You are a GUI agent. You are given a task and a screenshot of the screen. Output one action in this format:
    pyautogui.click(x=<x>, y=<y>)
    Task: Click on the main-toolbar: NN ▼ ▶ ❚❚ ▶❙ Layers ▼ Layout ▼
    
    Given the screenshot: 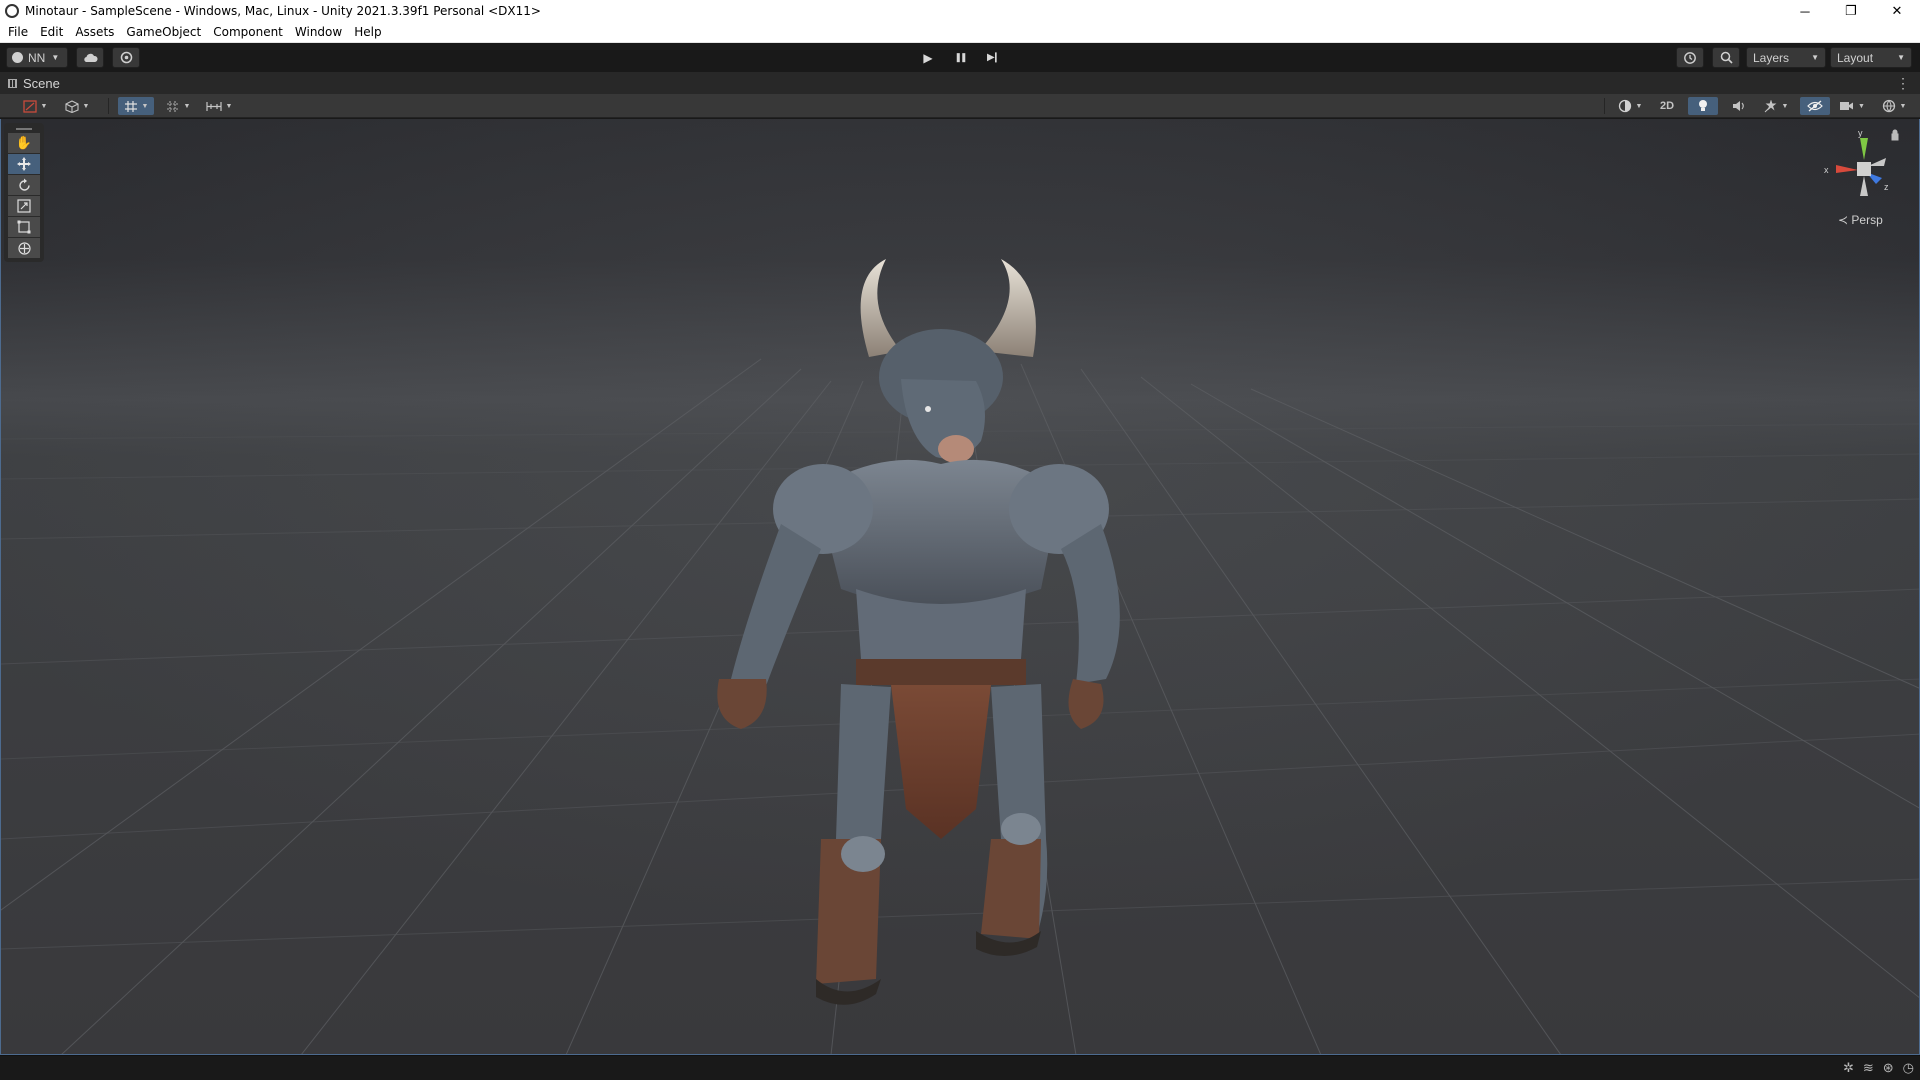 What is the action you would take?
    pyautogui.click(x=960, y=57)
    